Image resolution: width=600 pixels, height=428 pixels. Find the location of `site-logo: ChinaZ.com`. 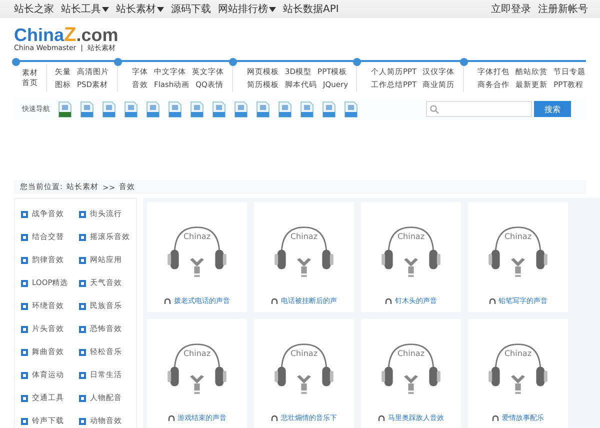

site-logo: ChinaZ.com is located at coordinates (307, 35).